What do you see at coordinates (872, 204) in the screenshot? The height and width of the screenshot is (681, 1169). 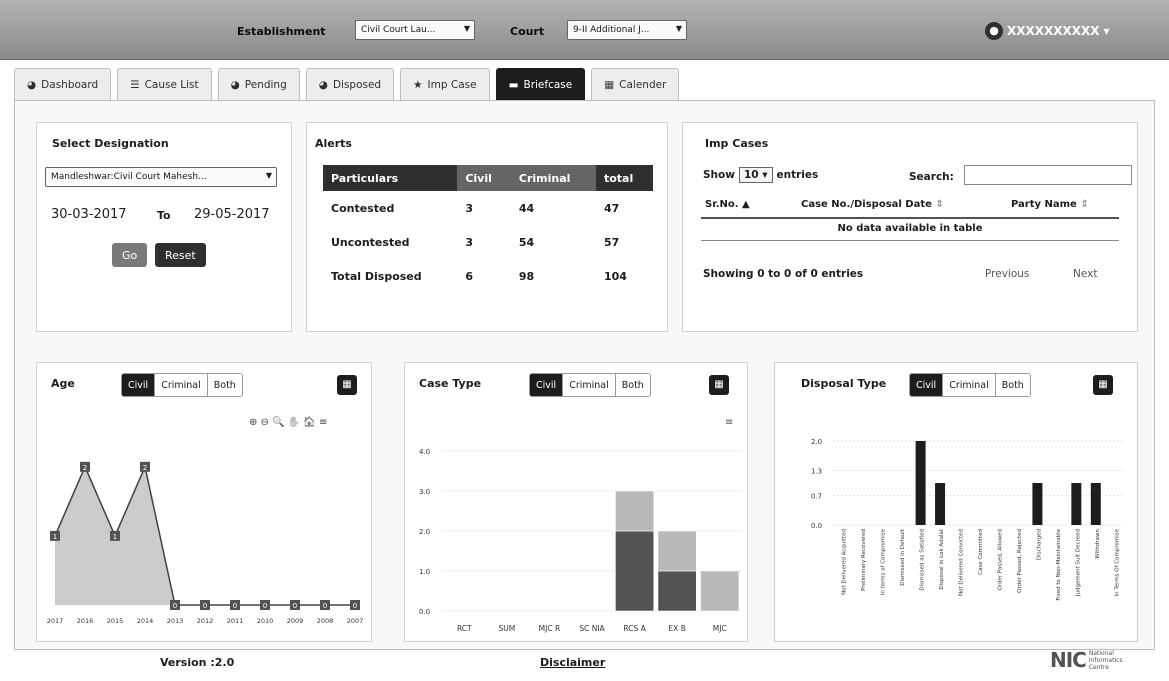 I see `col-case-no: Case No./Disposal Date ⇕` at bounding box center [872, 204].